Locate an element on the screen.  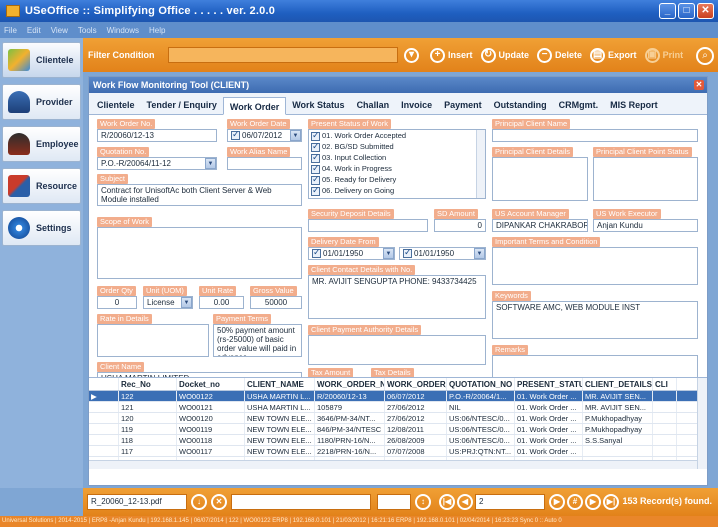
table-cell: 119 is located at coordinates (148, 429).